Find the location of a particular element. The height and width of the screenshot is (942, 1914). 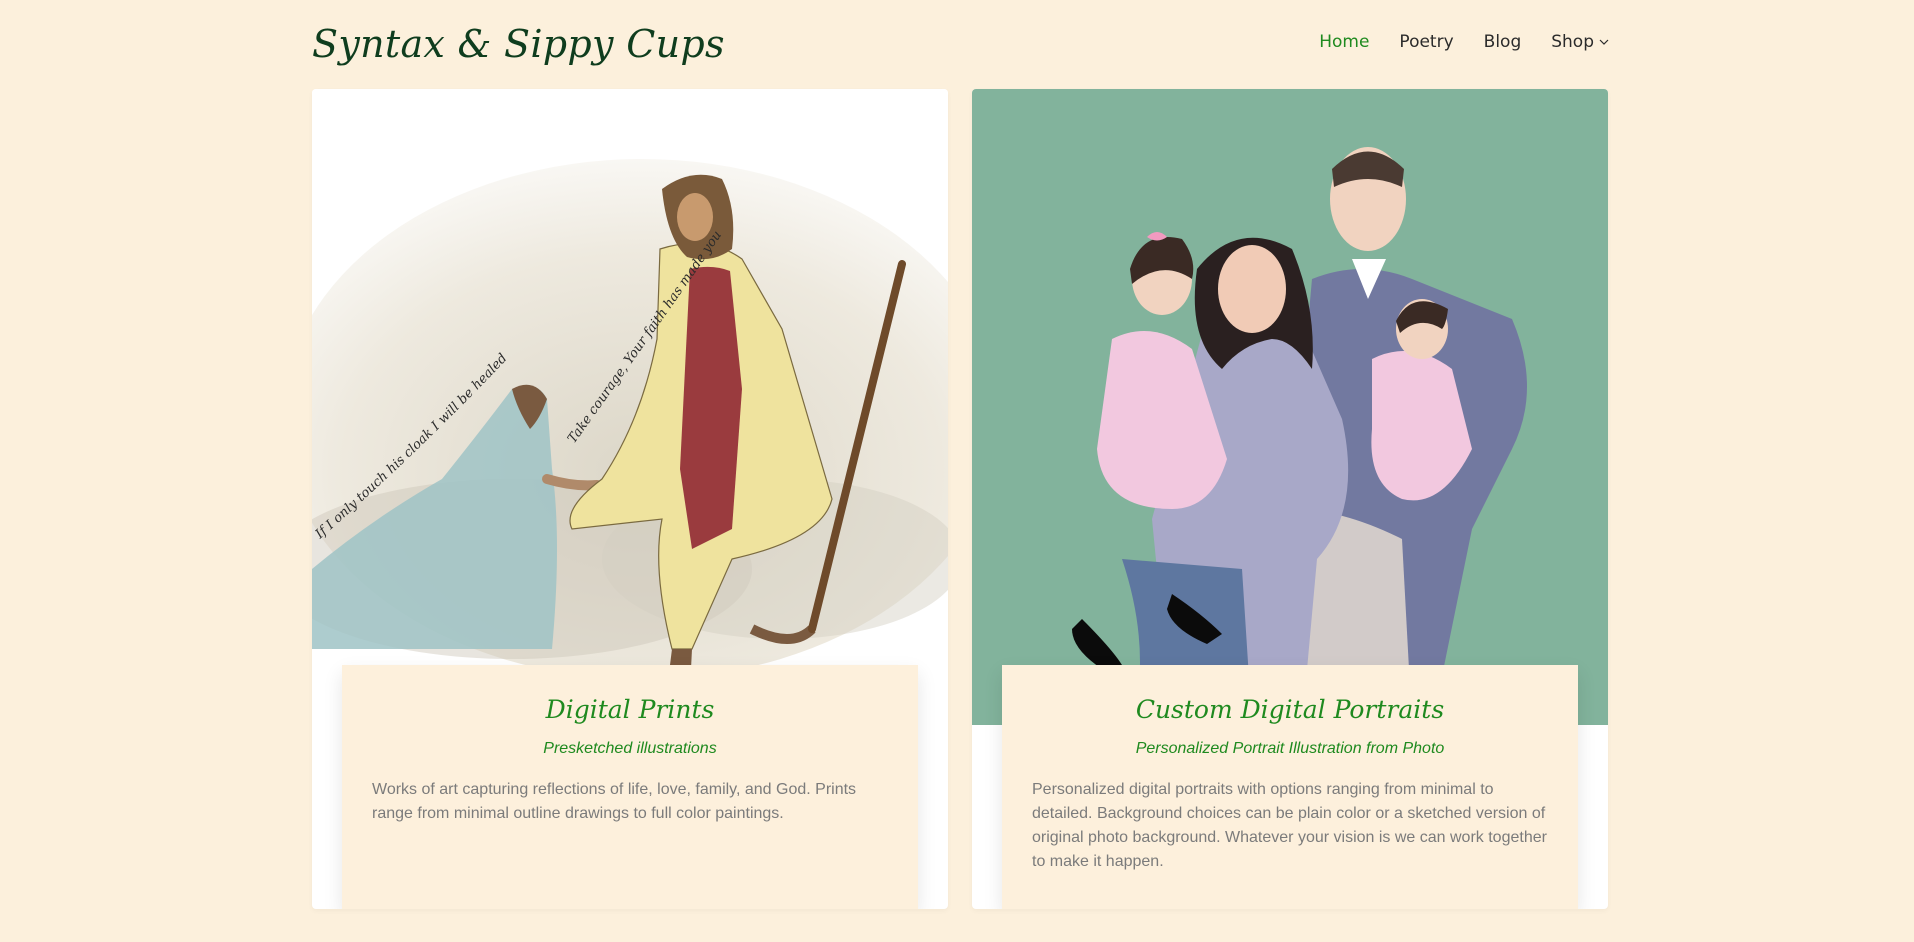

nav-blog: Blog is located at coordinates (1503, 42).